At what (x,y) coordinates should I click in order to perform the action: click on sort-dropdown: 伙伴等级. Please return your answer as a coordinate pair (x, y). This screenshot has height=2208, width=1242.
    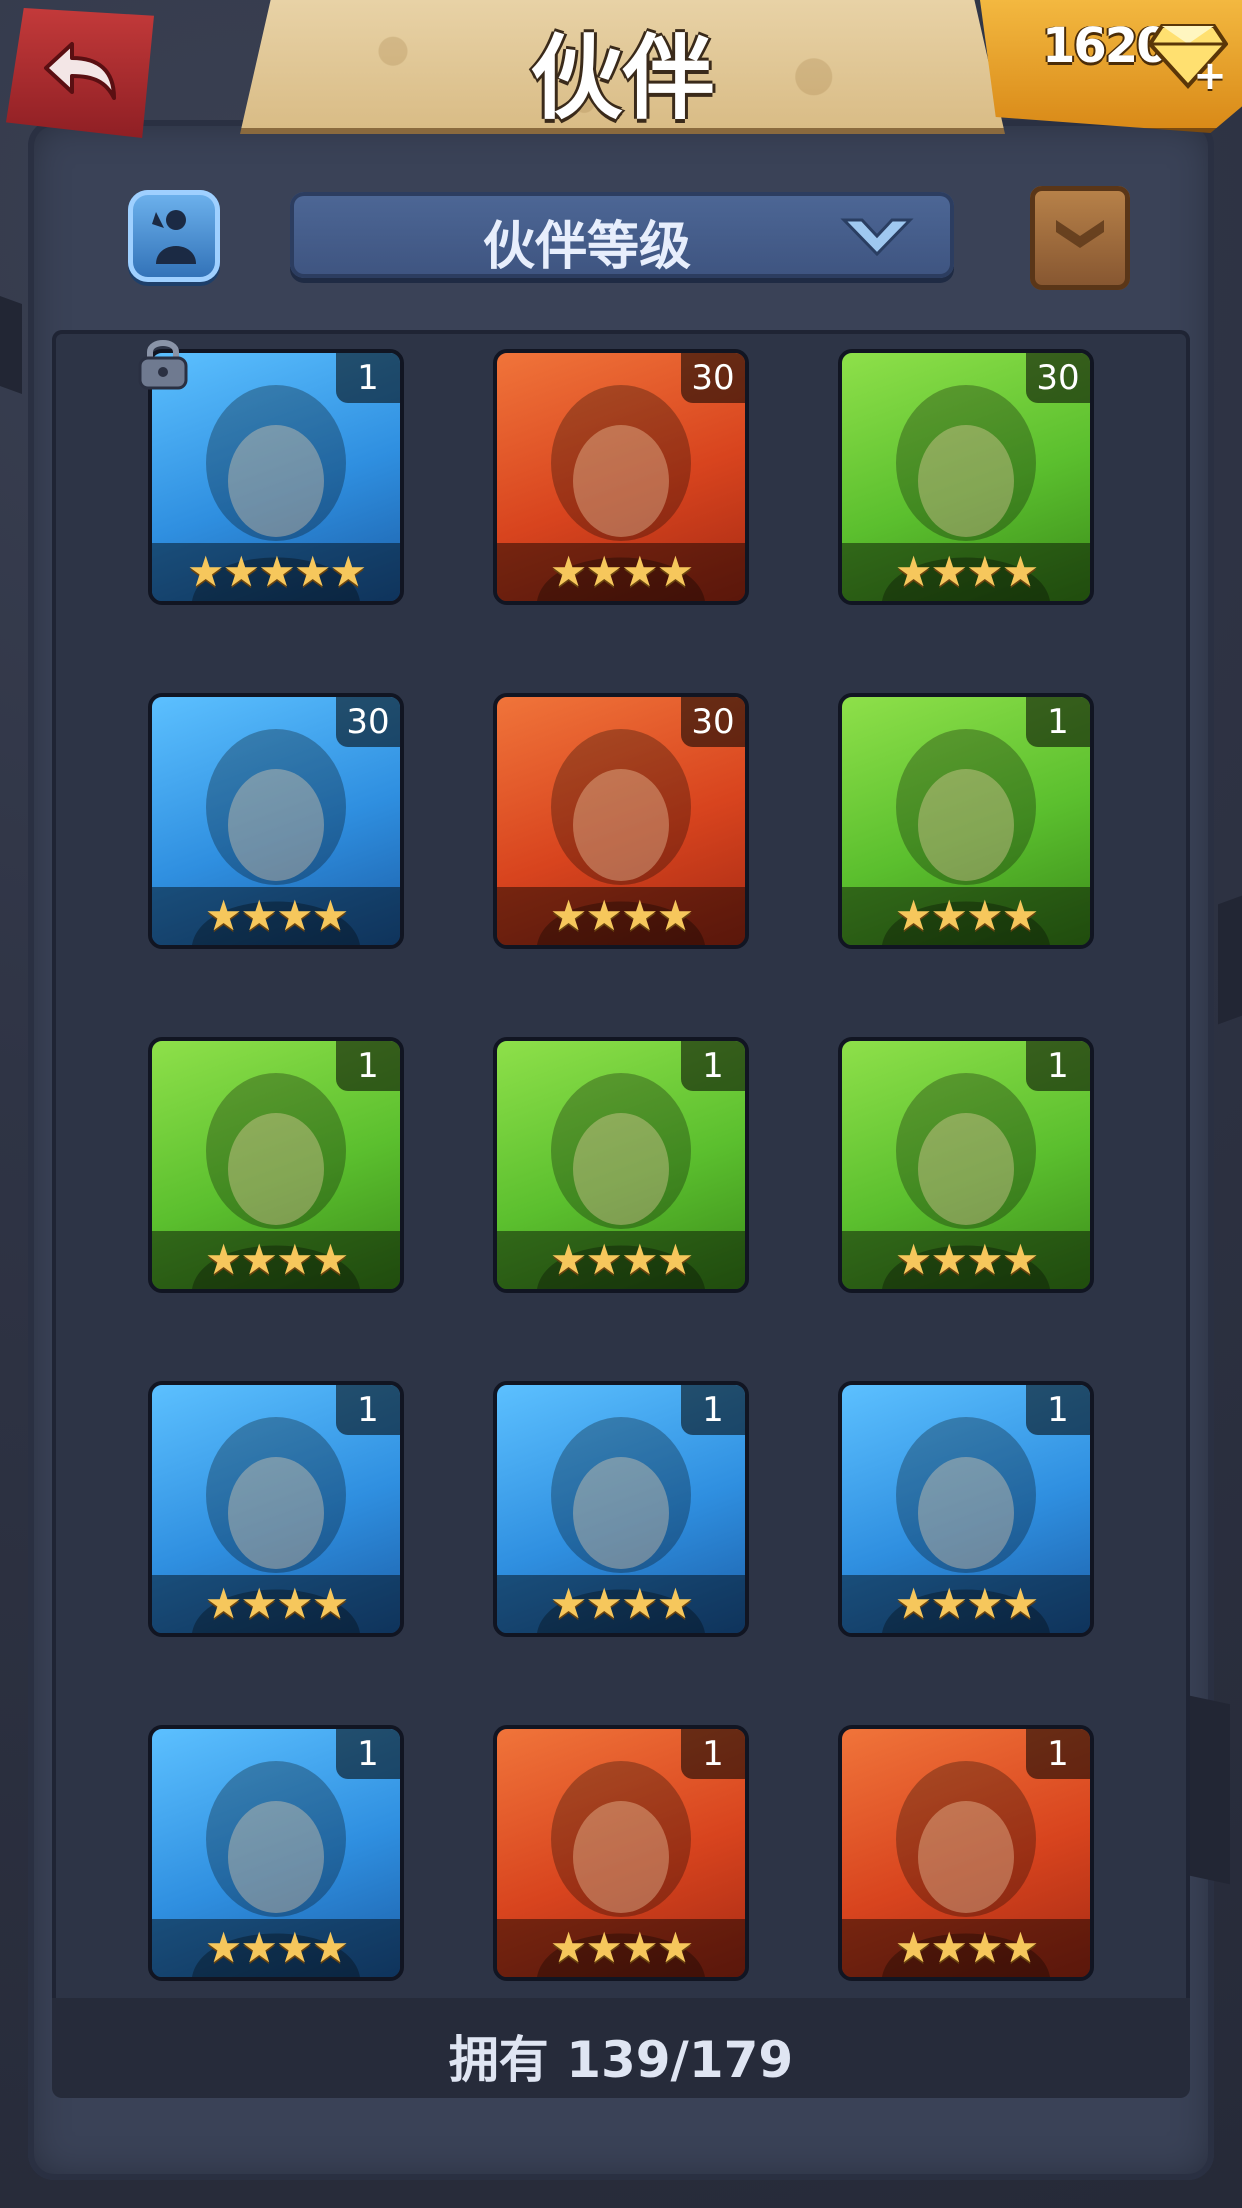
    Looking at the image, I should click on (622, 235).